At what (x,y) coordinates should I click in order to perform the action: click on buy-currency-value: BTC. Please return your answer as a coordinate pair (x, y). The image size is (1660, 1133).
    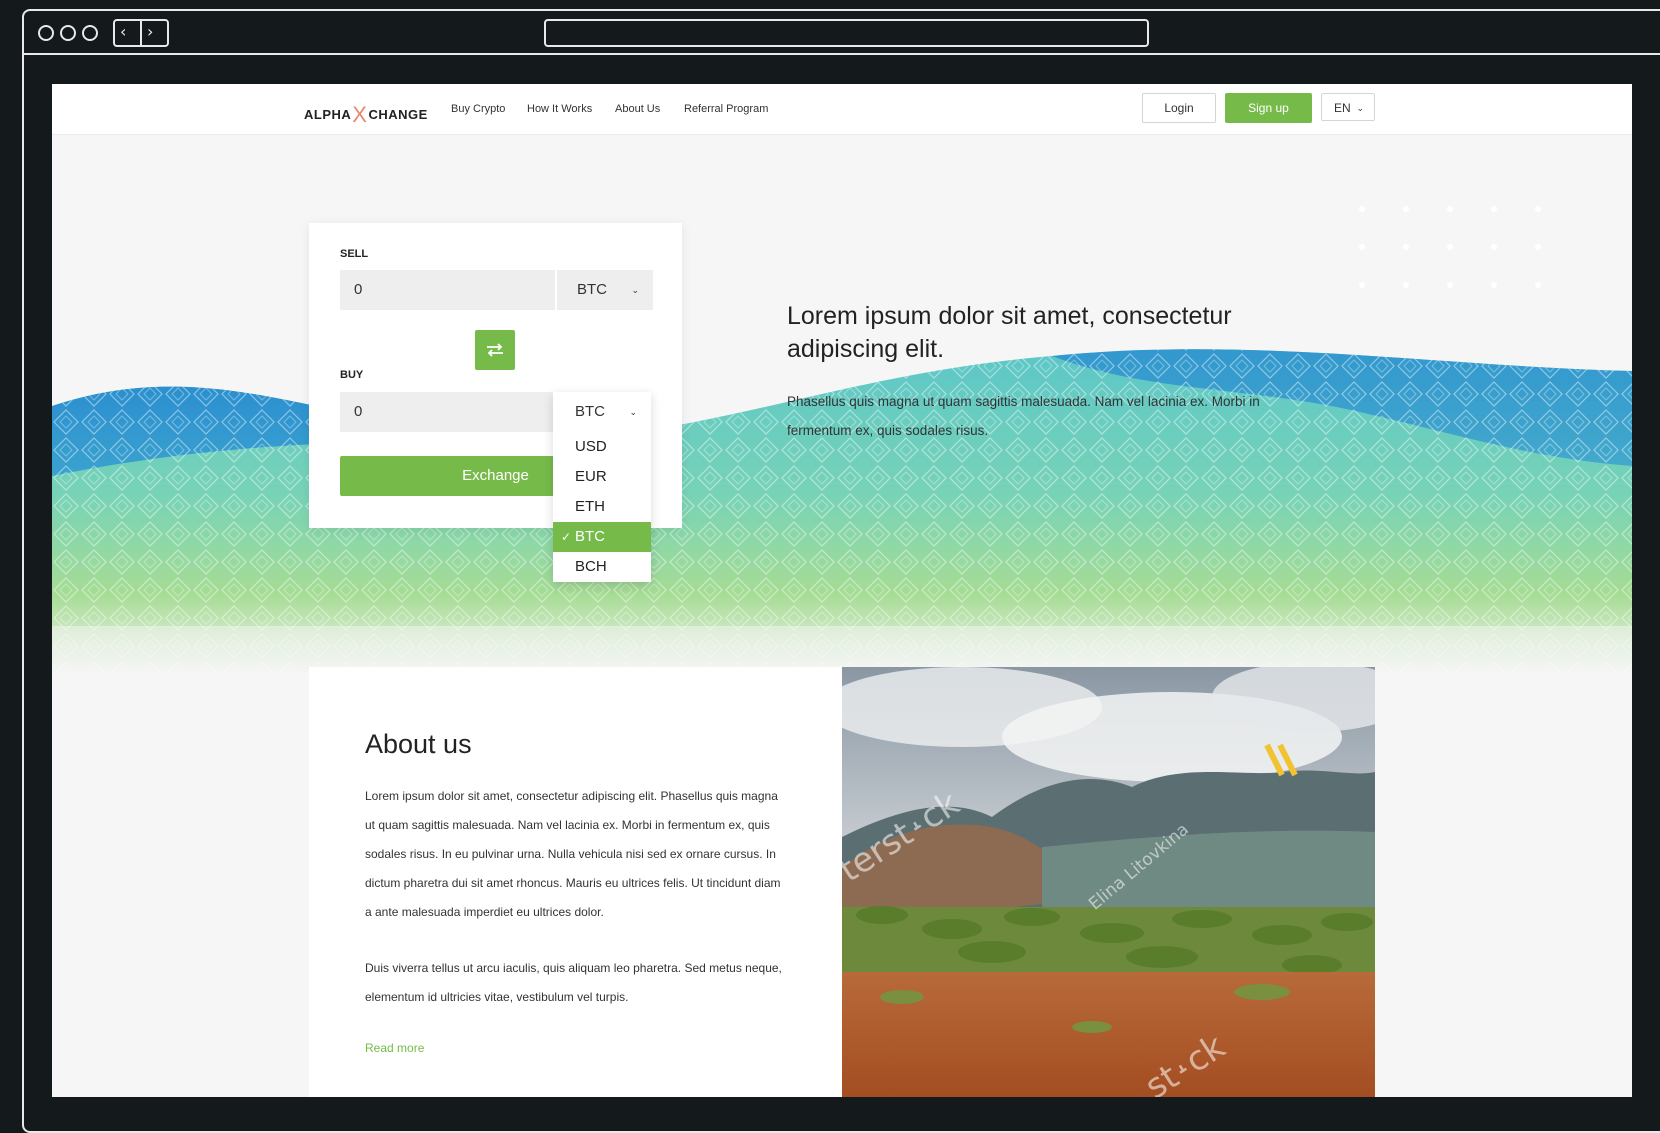
    Looking at the image, I should click on (590, 411).